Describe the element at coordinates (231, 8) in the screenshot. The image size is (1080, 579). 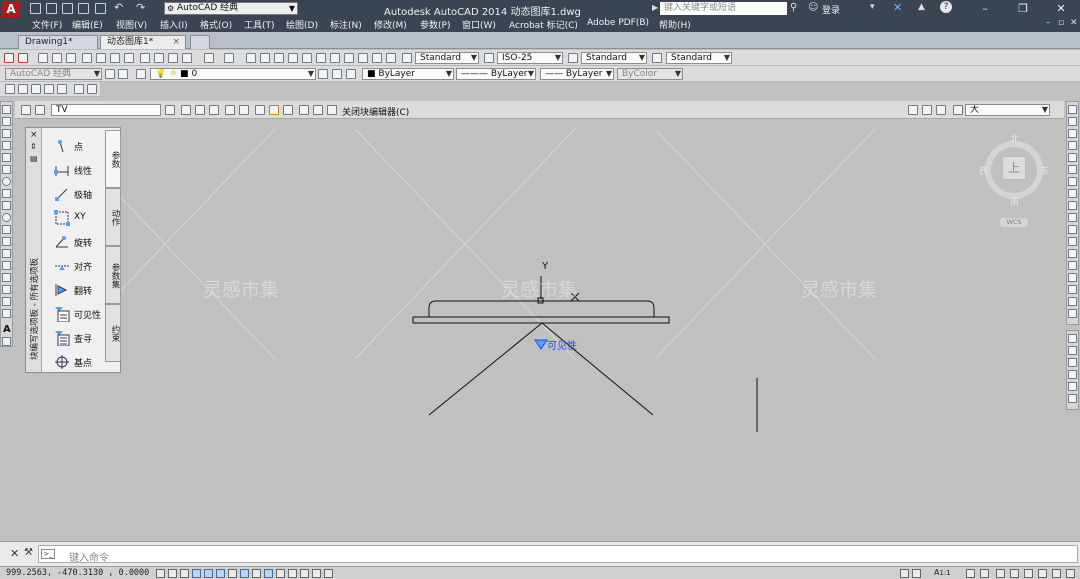
I see `workspace-select: ⚙ AutoCAD 经典 ▼` at that location.